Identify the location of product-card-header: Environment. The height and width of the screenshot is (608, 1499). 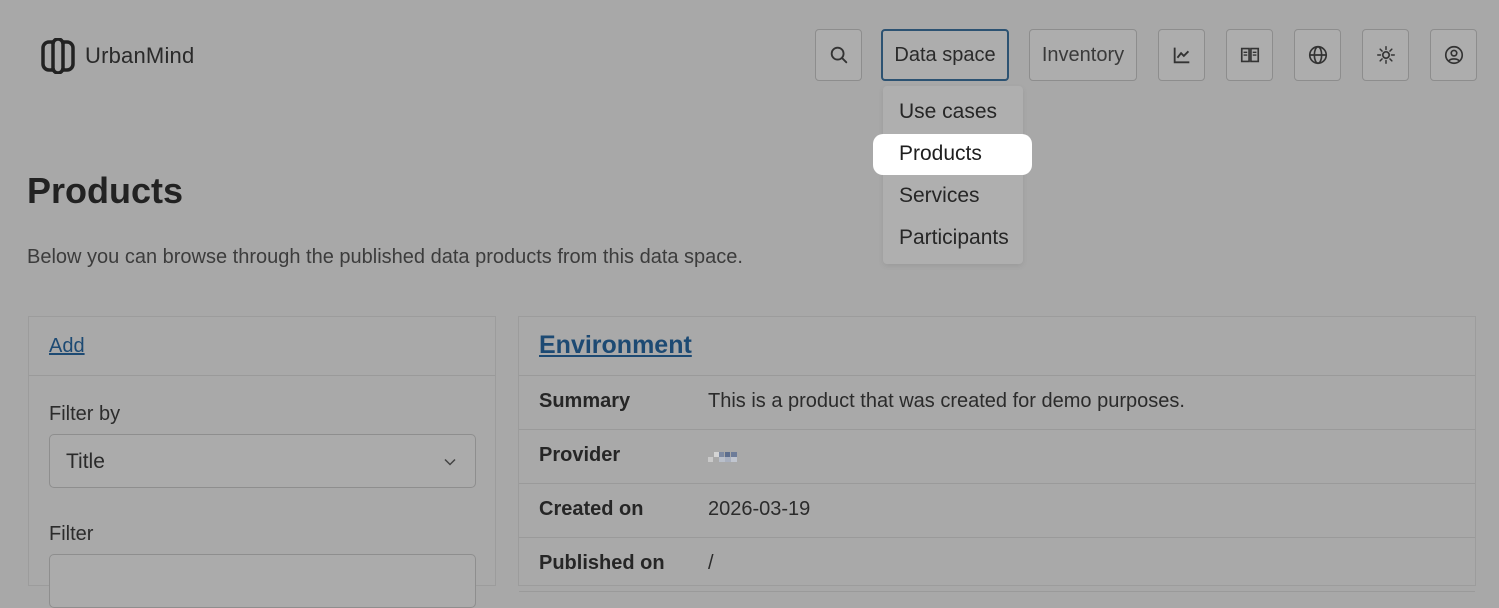
(997, 346).